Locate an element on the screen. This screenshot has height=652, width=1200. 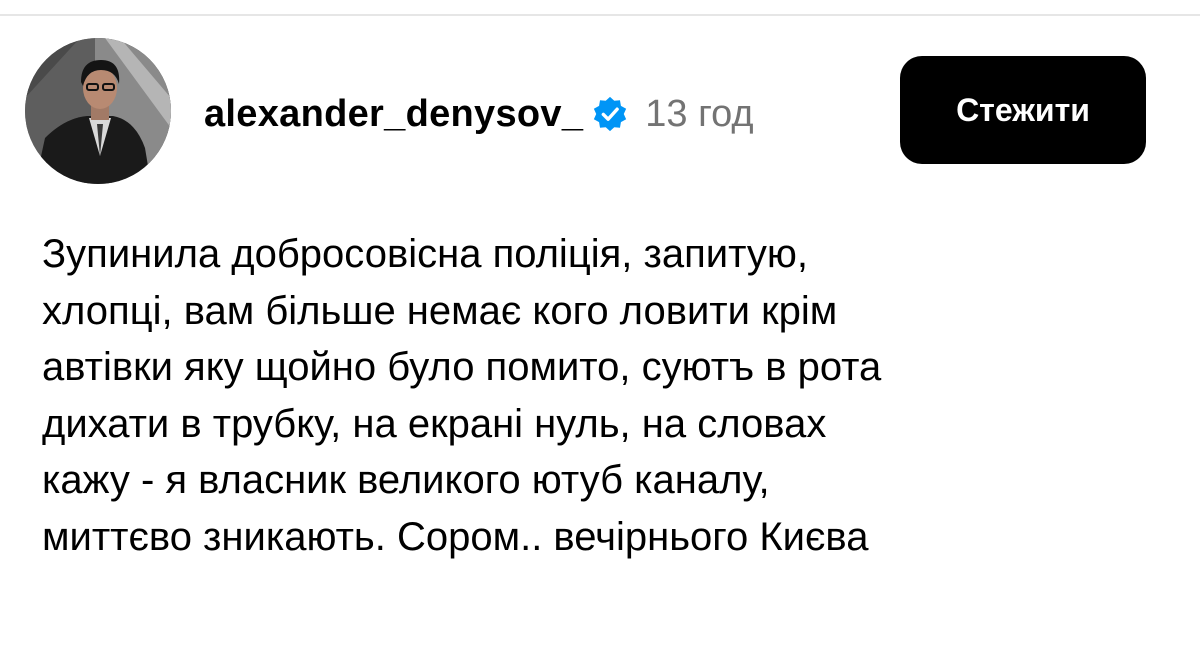
user-line: alexander_denysov_ 13 год is located at coordinates (479, 114).